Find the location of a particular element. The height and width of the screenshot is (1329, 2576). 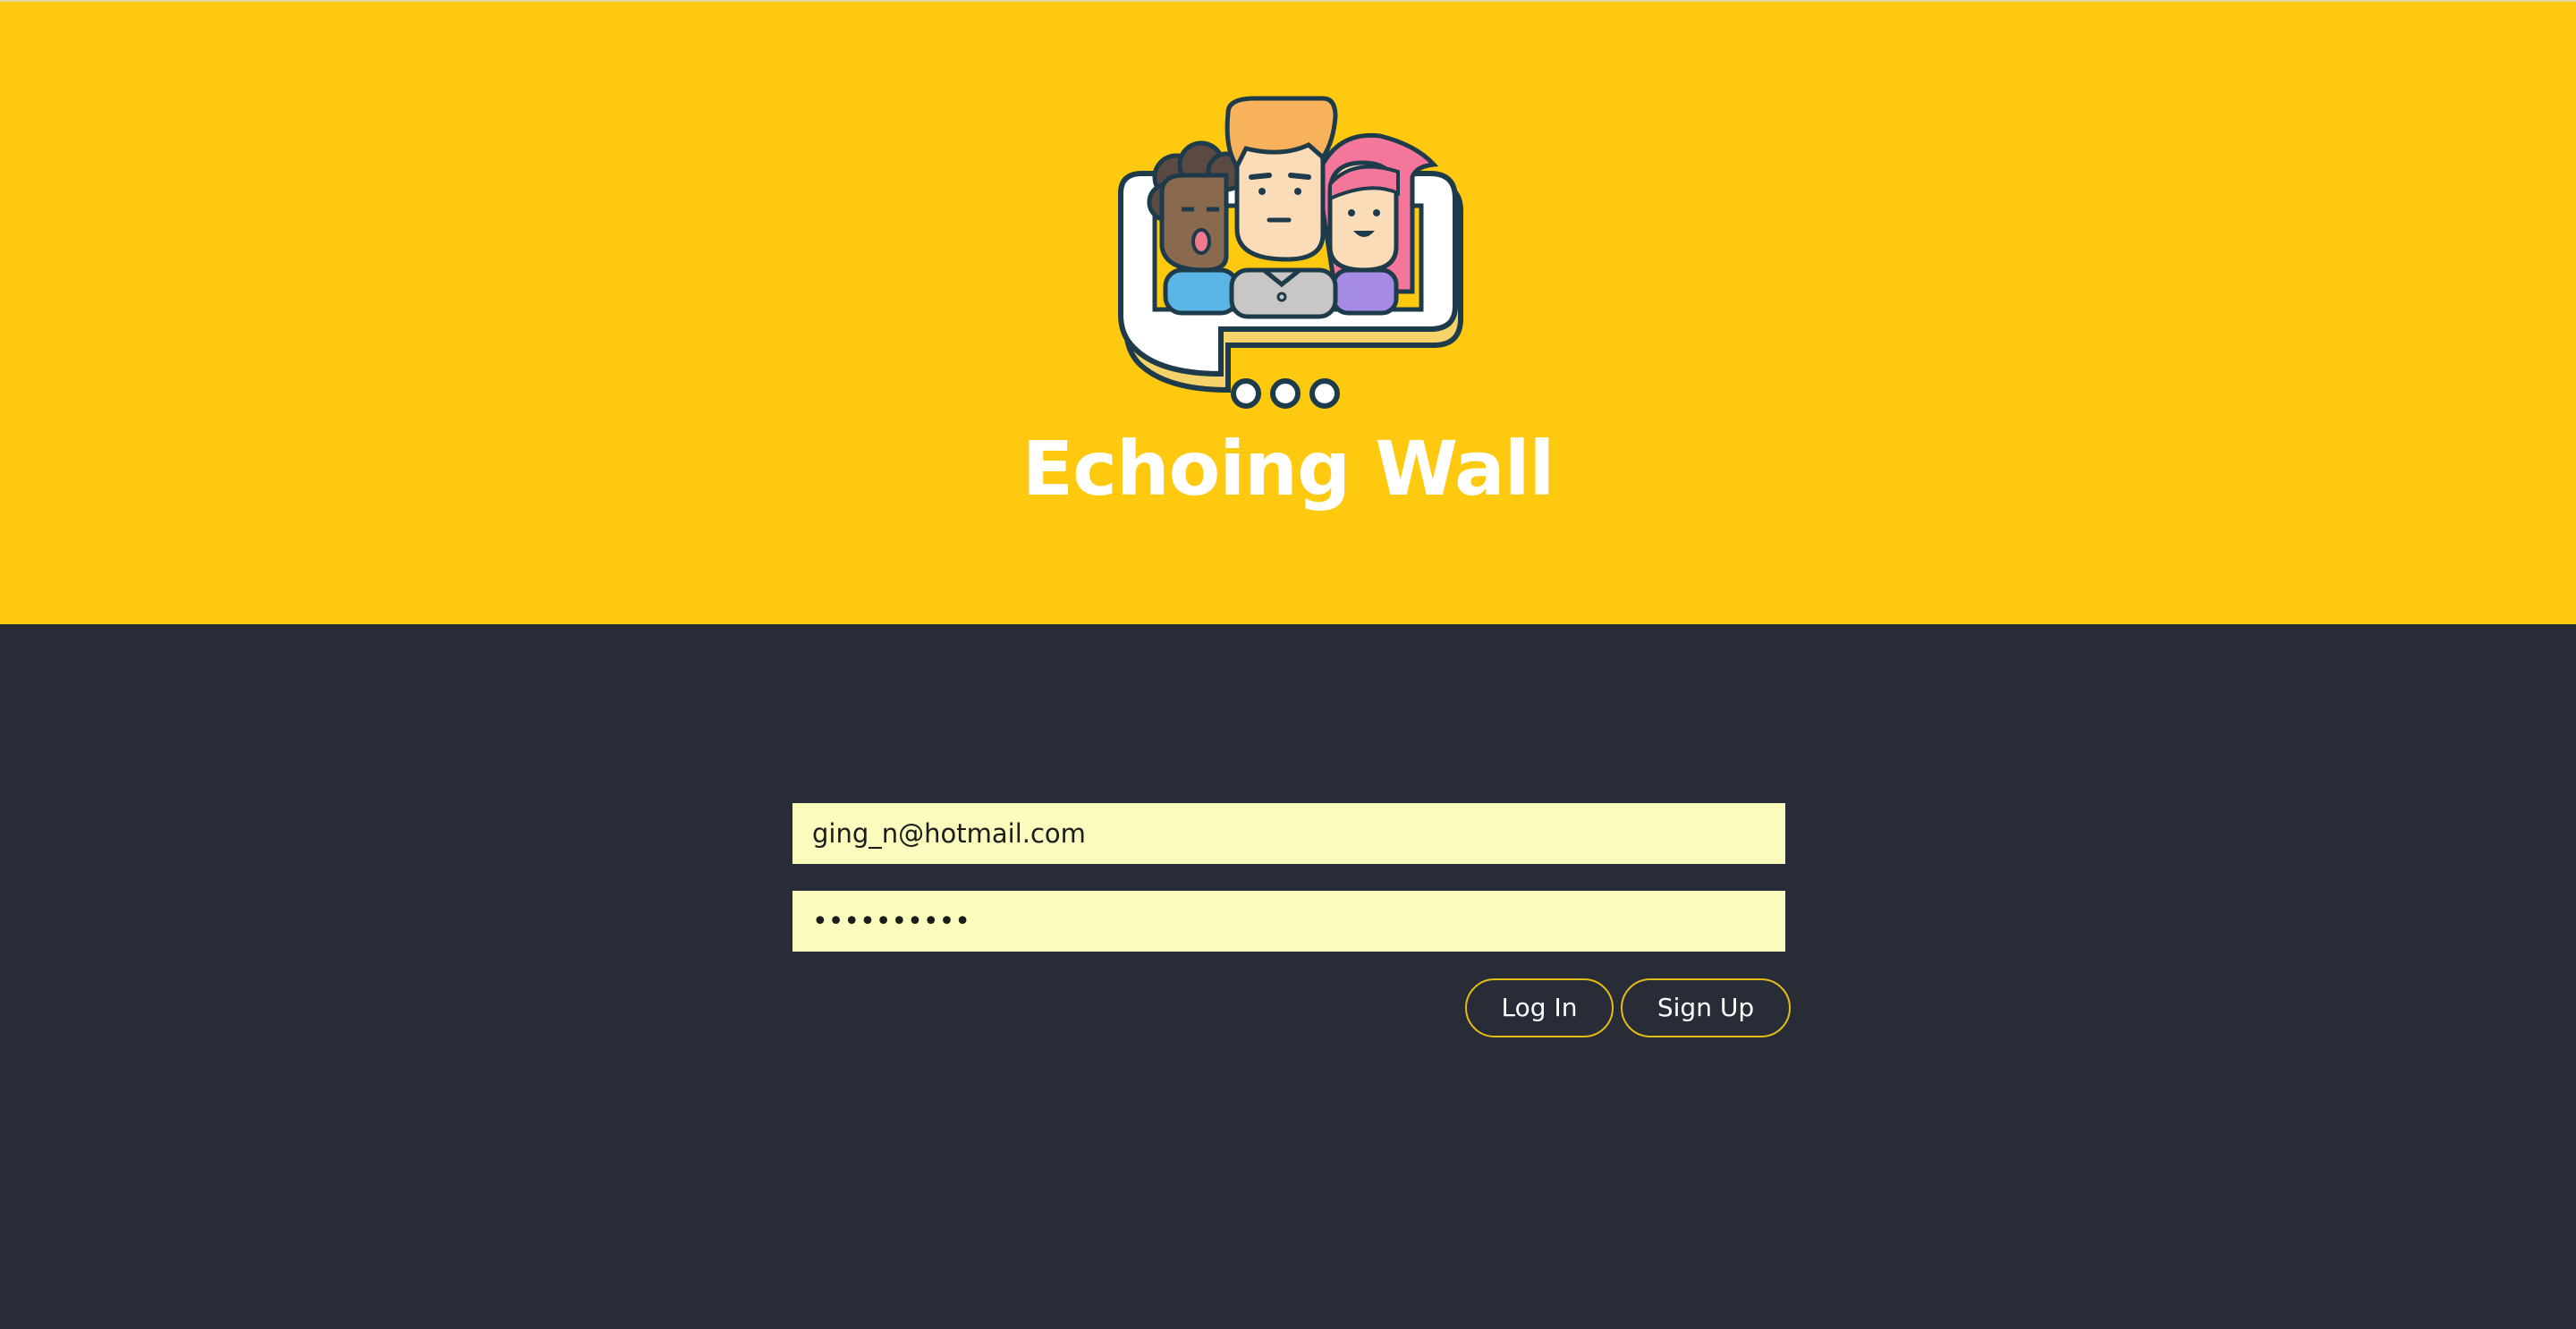

password-field is located at coordinates (1288, 921).